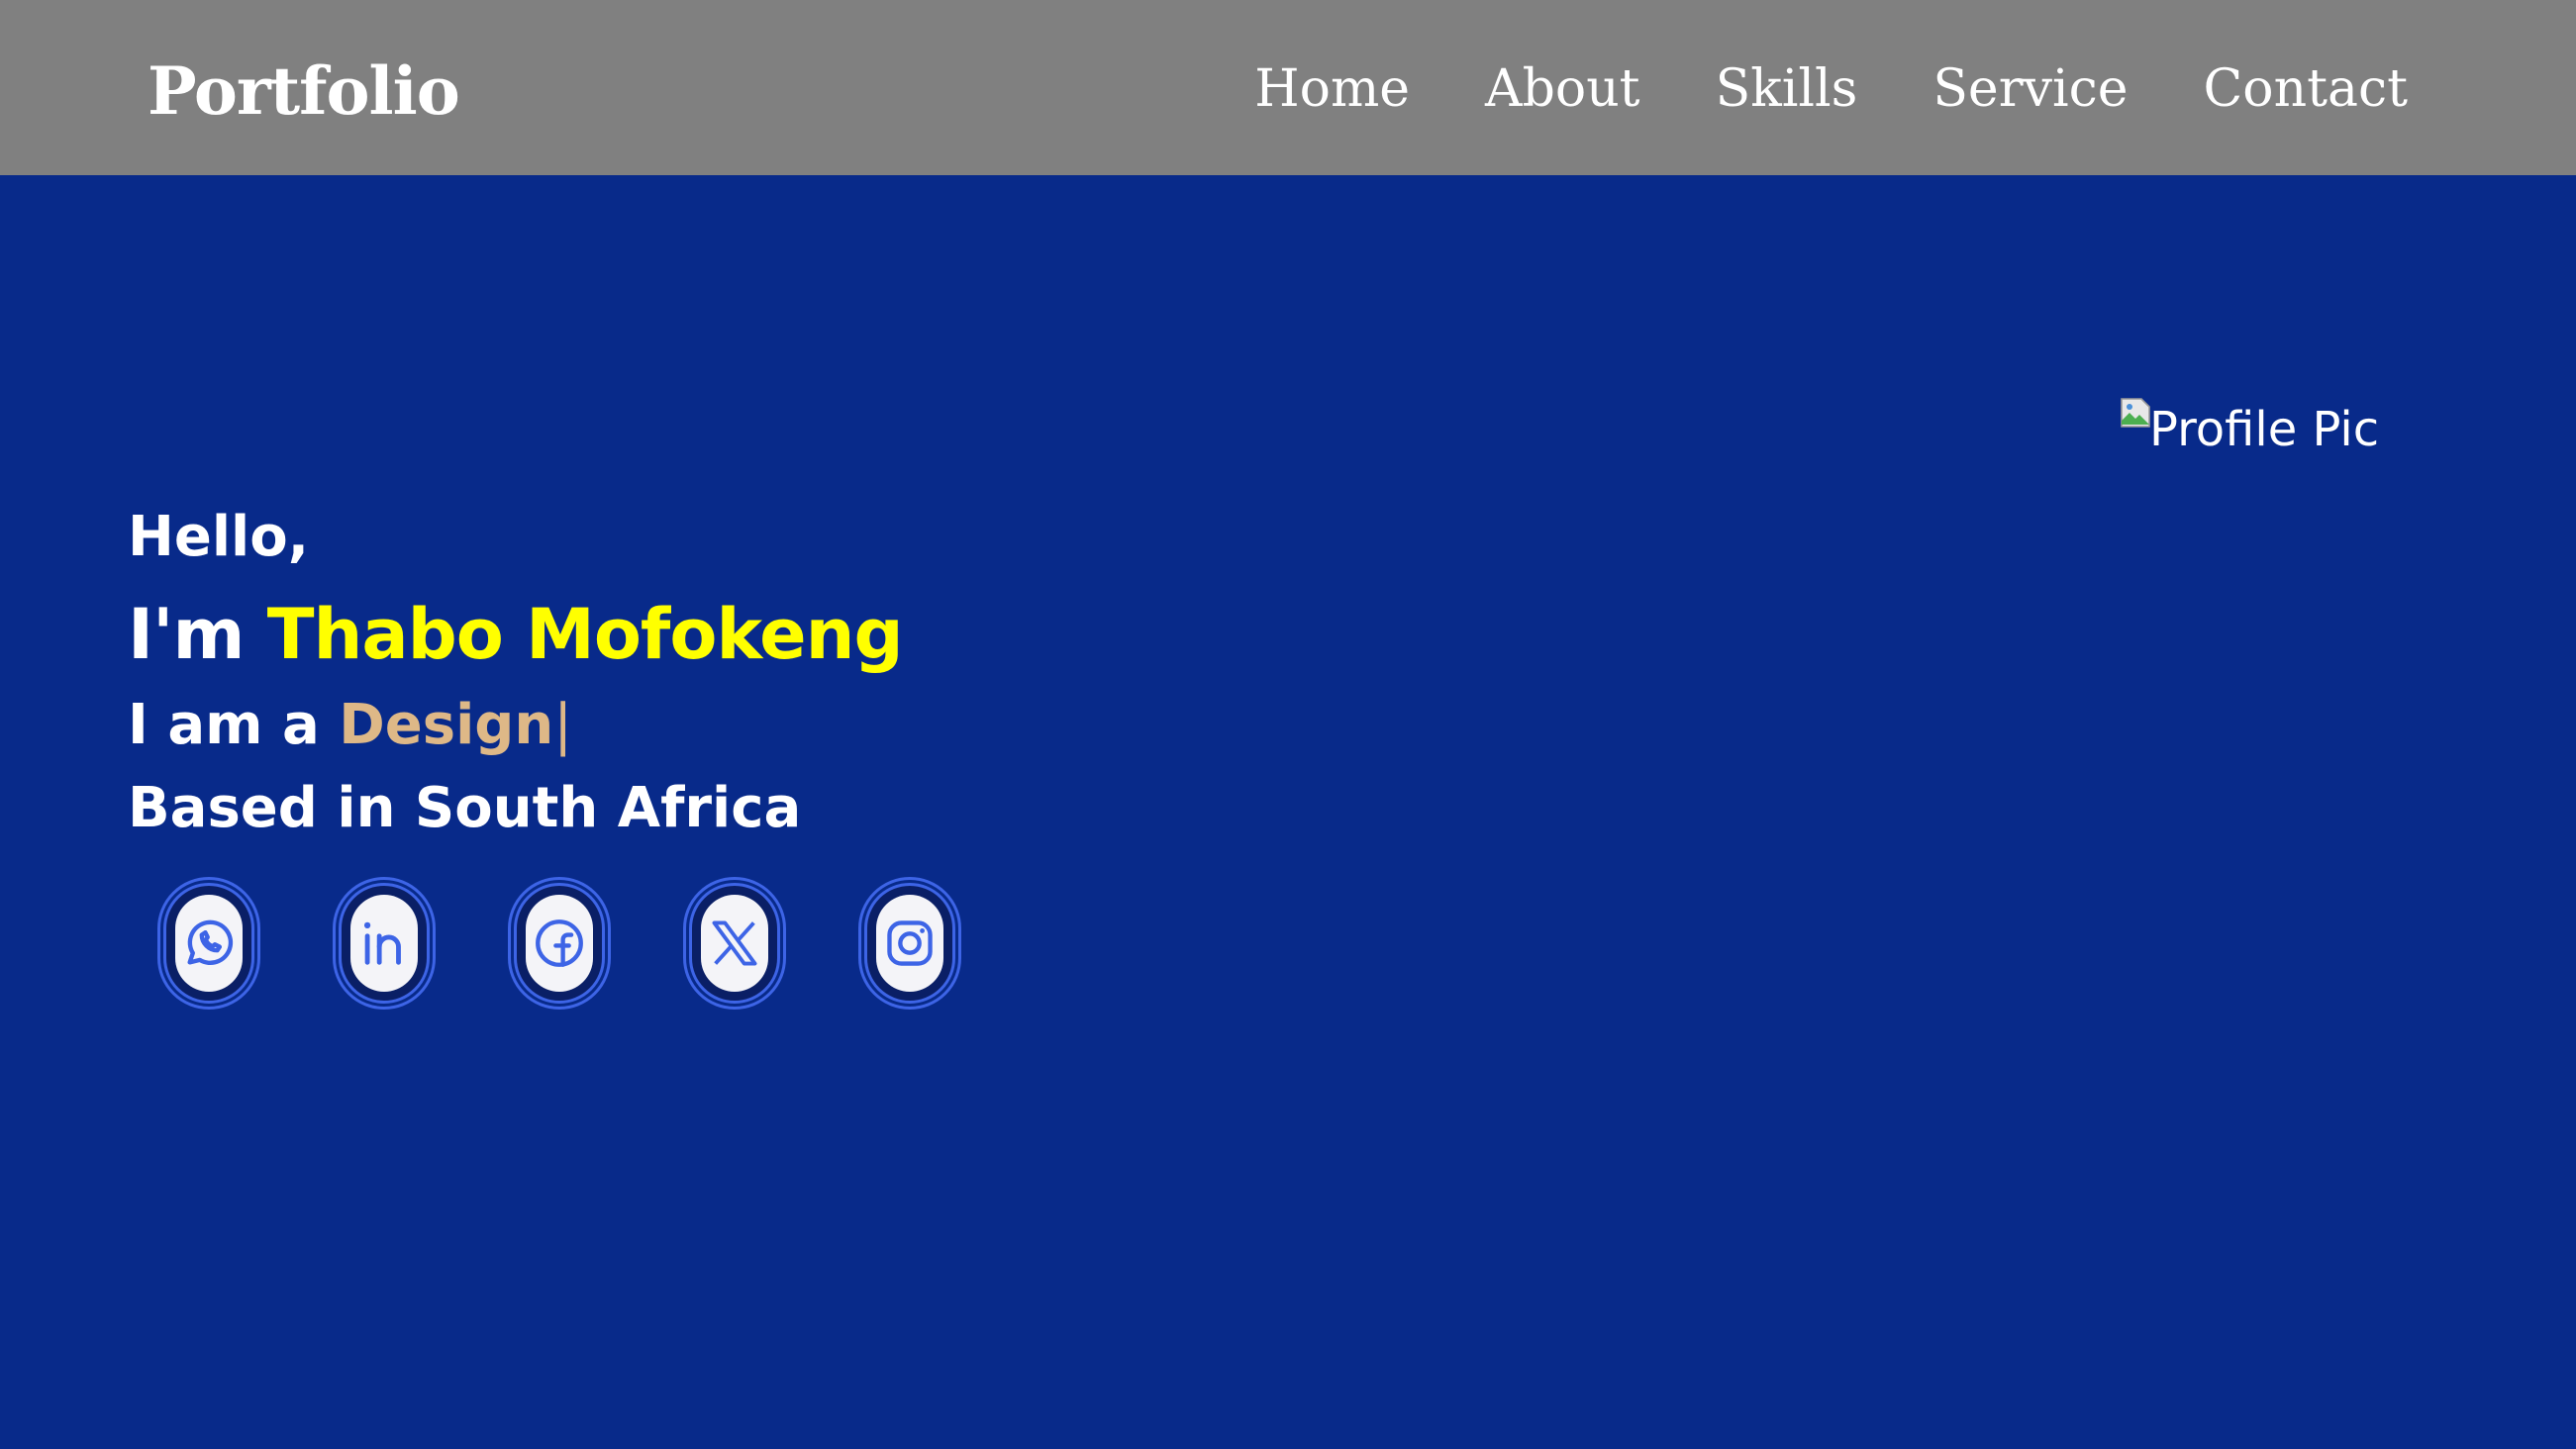 This screenshot has width=2576, height=1449. Describe the element at coordinates (1332, 89) in the screenshot. I see `nav-home: Home` at that location.